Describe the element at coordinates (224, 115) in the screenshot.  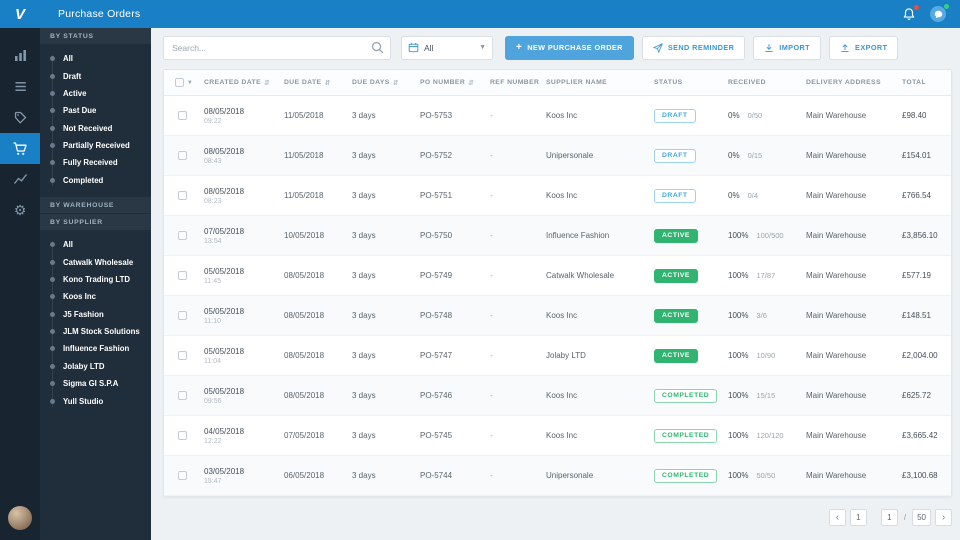
I see `cell-created-date: 08/05/2018 09:22` at that location.